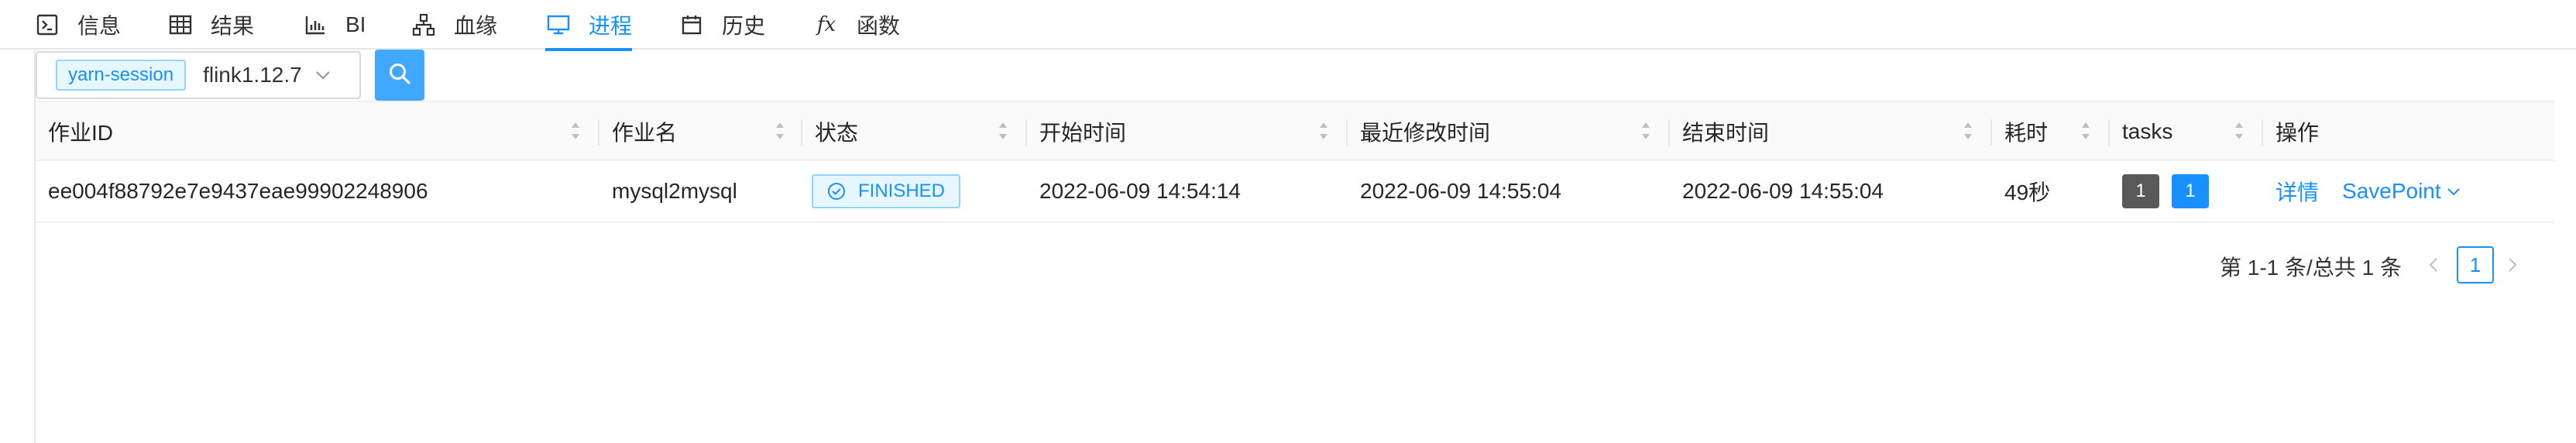 This screenshot has height=443, width=2576. Describe the element at coordinates (180, 25) in the screenshot. I see `table-icon` at that location.